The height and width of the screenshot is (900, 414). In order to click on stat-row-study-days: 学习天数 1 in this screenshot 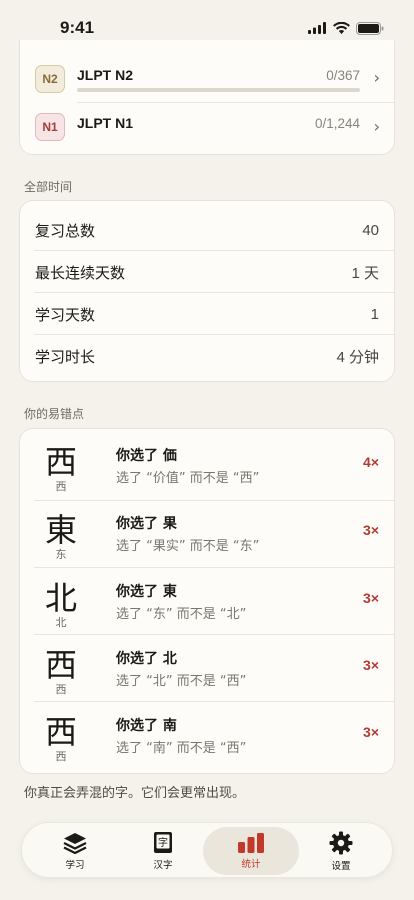, I will do `click(207, 314)`.